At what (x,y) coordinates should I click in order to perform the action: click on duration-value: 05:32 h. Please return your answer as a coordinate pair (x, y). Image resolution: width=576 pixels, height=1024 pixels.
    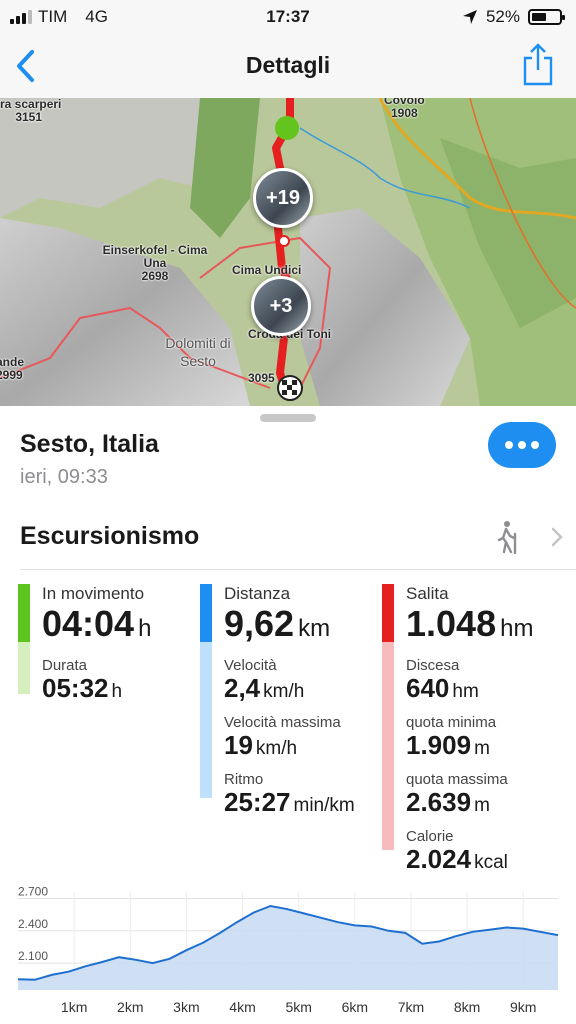
    Looking at the image, I should click on (82, 688).